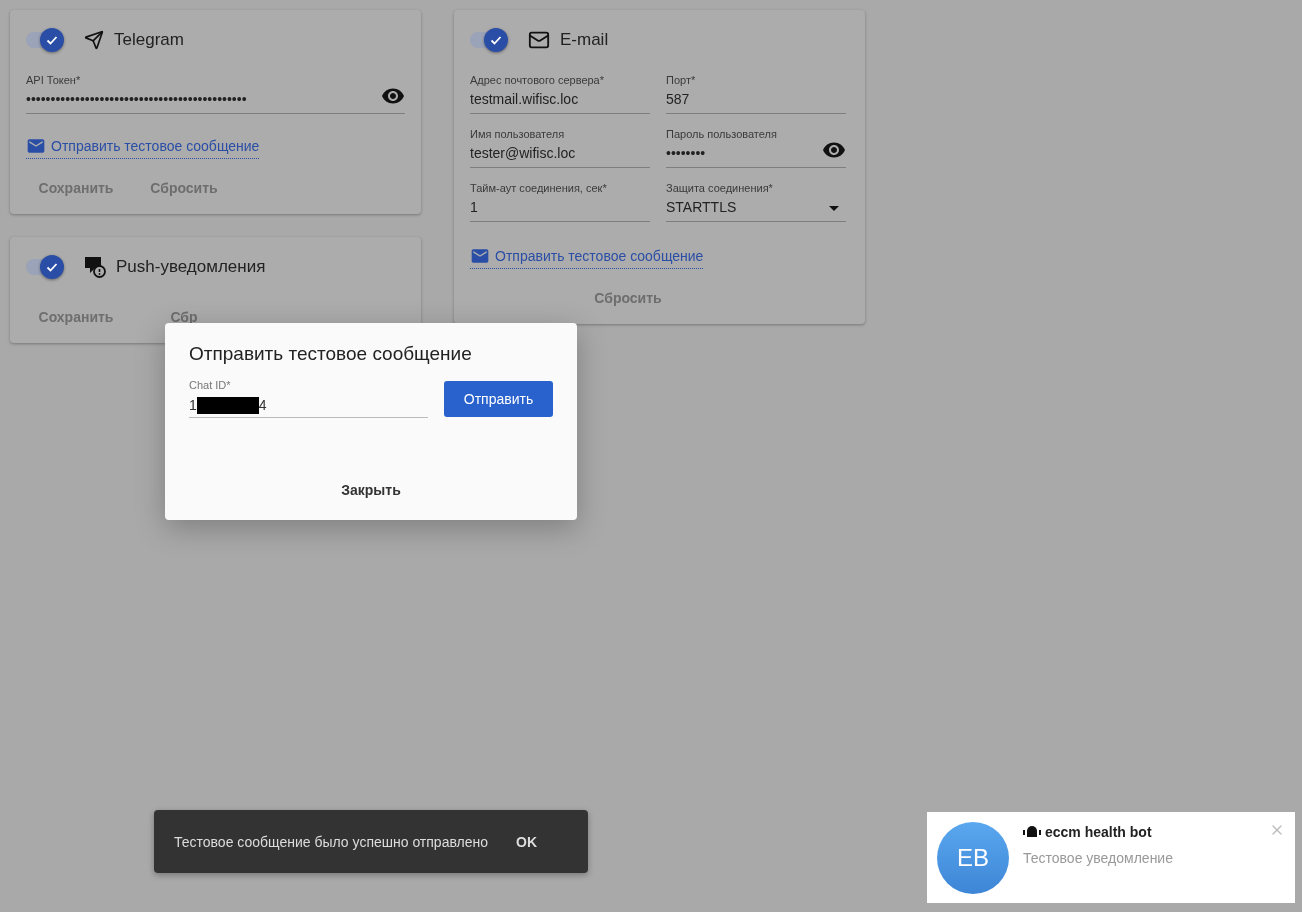 Image resolution: width=1302 pixels, height=912 pixels. Describe the element at coordinates (539, 40) in the screenshot. I see `envelope-icon` at that location.